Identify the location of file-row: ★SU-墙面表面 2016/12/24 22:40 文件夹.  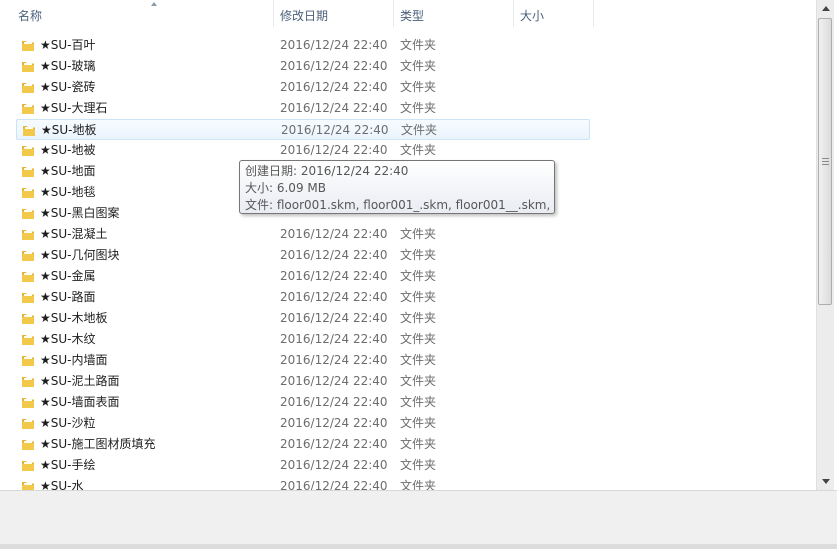
(303, 402).